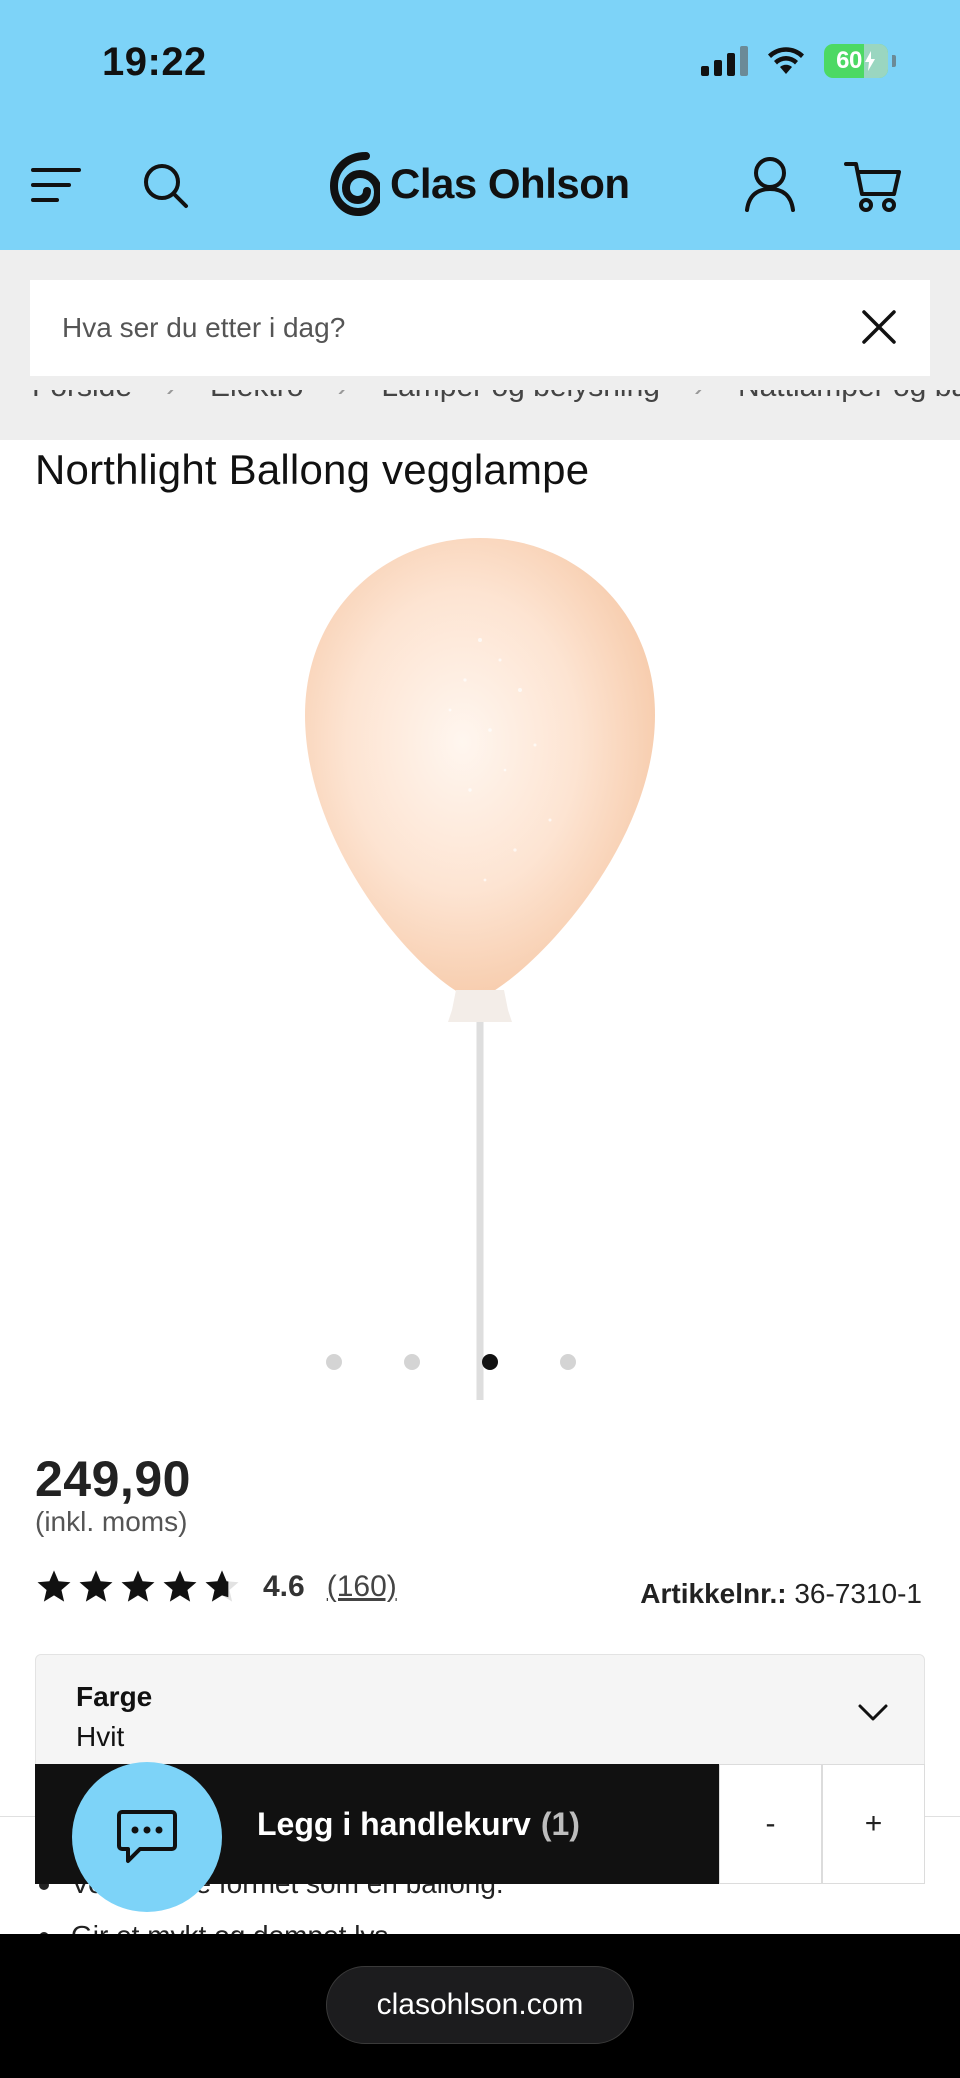  I want to click on color-value: Hvit, so click(100, 1736).